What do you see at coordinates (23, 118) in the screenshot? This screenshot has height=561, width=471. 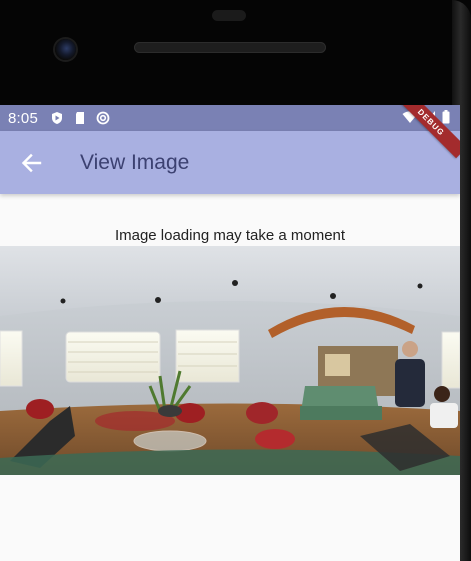 I see `status-time: 8:05` at bounding box center [23, 118].